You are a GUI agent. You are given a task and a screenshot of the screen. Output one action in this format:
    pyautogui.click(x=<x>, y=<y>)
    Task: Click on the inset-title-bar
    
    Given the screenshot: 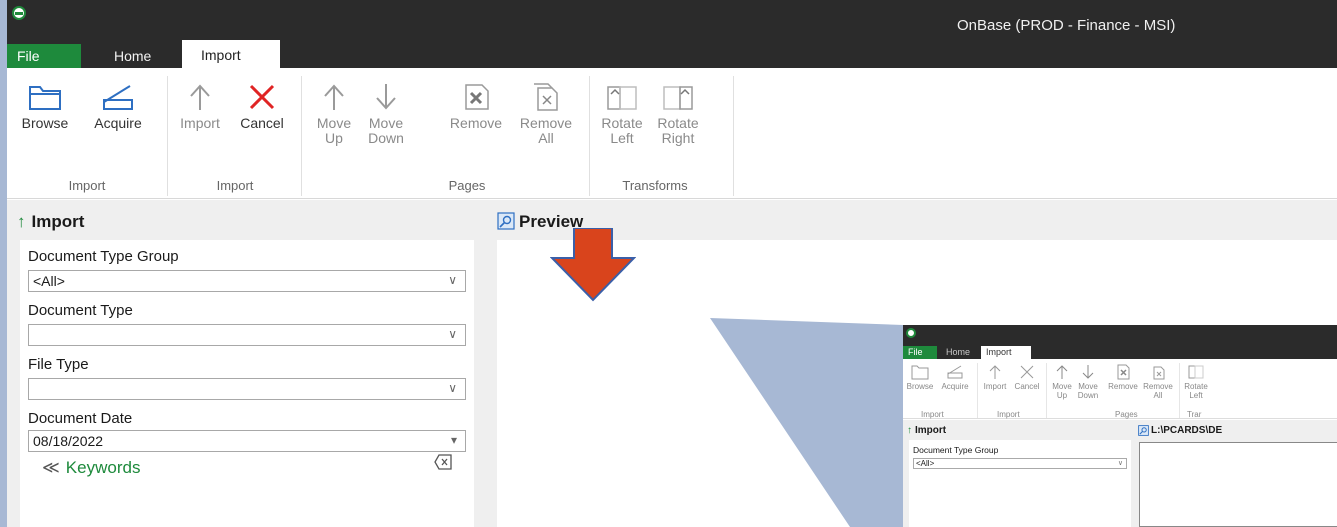 What is the action you would take?
    pyautogui.click(x=1120, y=334)
    